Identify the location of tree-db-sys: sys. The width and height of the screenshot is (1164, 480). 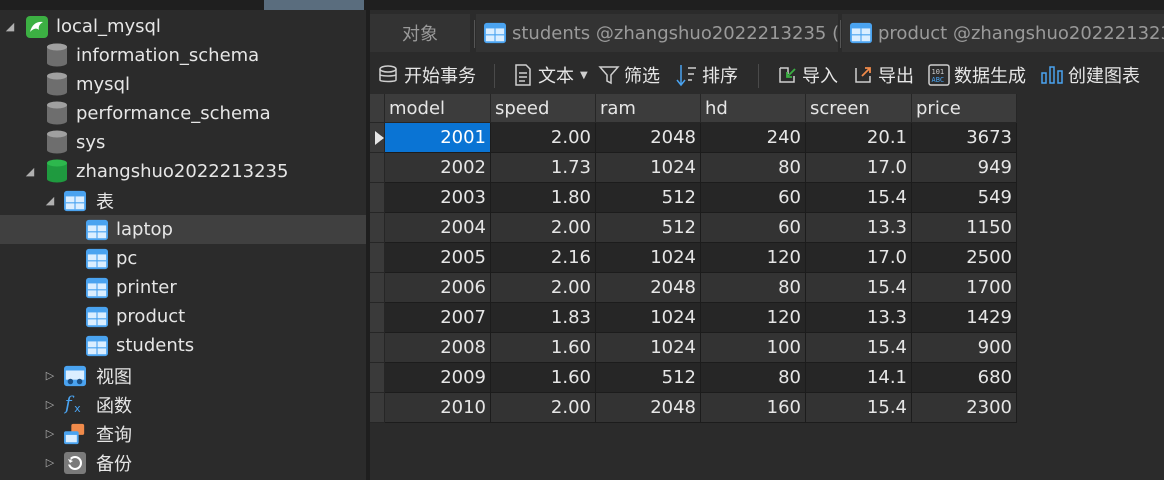
(183, 142).